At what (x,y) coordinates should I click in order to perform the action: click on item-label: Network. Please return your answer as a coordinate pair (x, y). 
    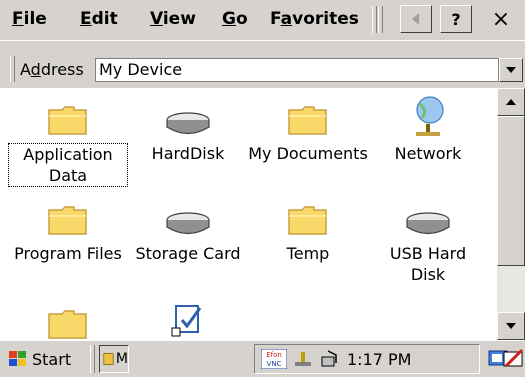
    Looking at the image, I should click on (428, 153).